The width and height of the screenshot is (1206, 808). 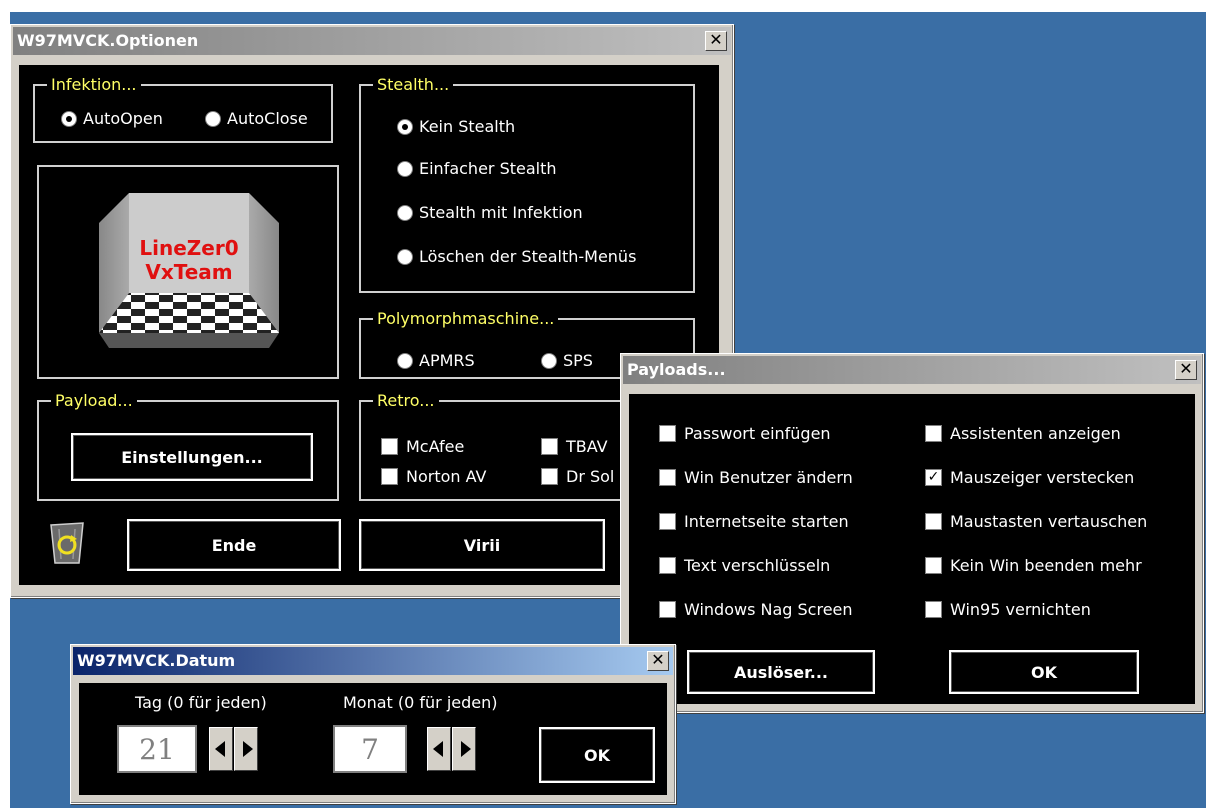 What do you see at coordinates (188, 248) in the screenshot?
I see `logo-text-1: LineZer0` at bounding box center [188, 248].